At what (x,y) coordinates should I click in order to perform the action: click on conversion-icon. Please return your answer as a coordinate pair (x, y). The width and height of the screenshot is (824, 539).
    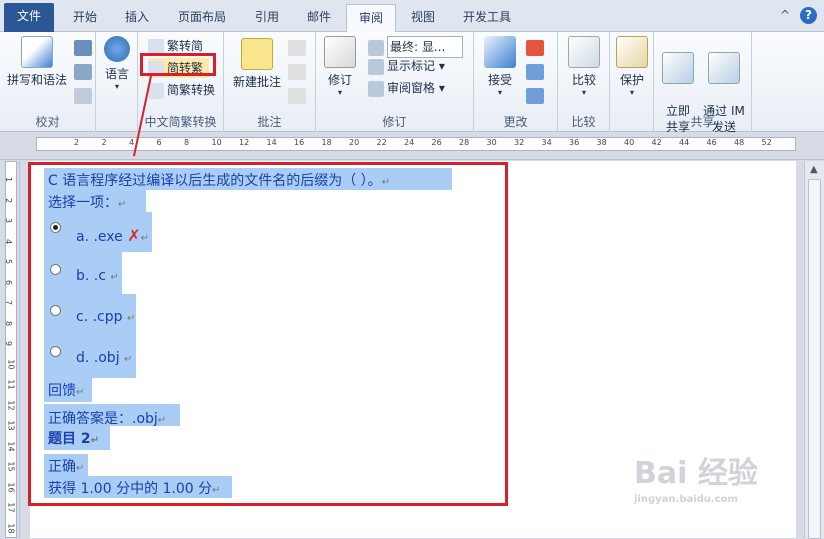
    Looking at the image, I should click on (156, 90).